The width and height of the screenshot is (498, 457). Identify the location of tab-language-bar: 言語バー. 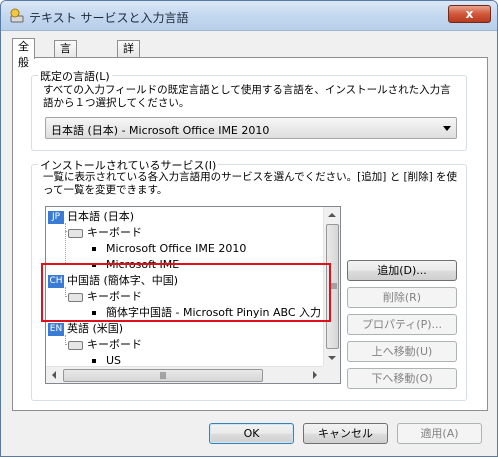
(65, 71).